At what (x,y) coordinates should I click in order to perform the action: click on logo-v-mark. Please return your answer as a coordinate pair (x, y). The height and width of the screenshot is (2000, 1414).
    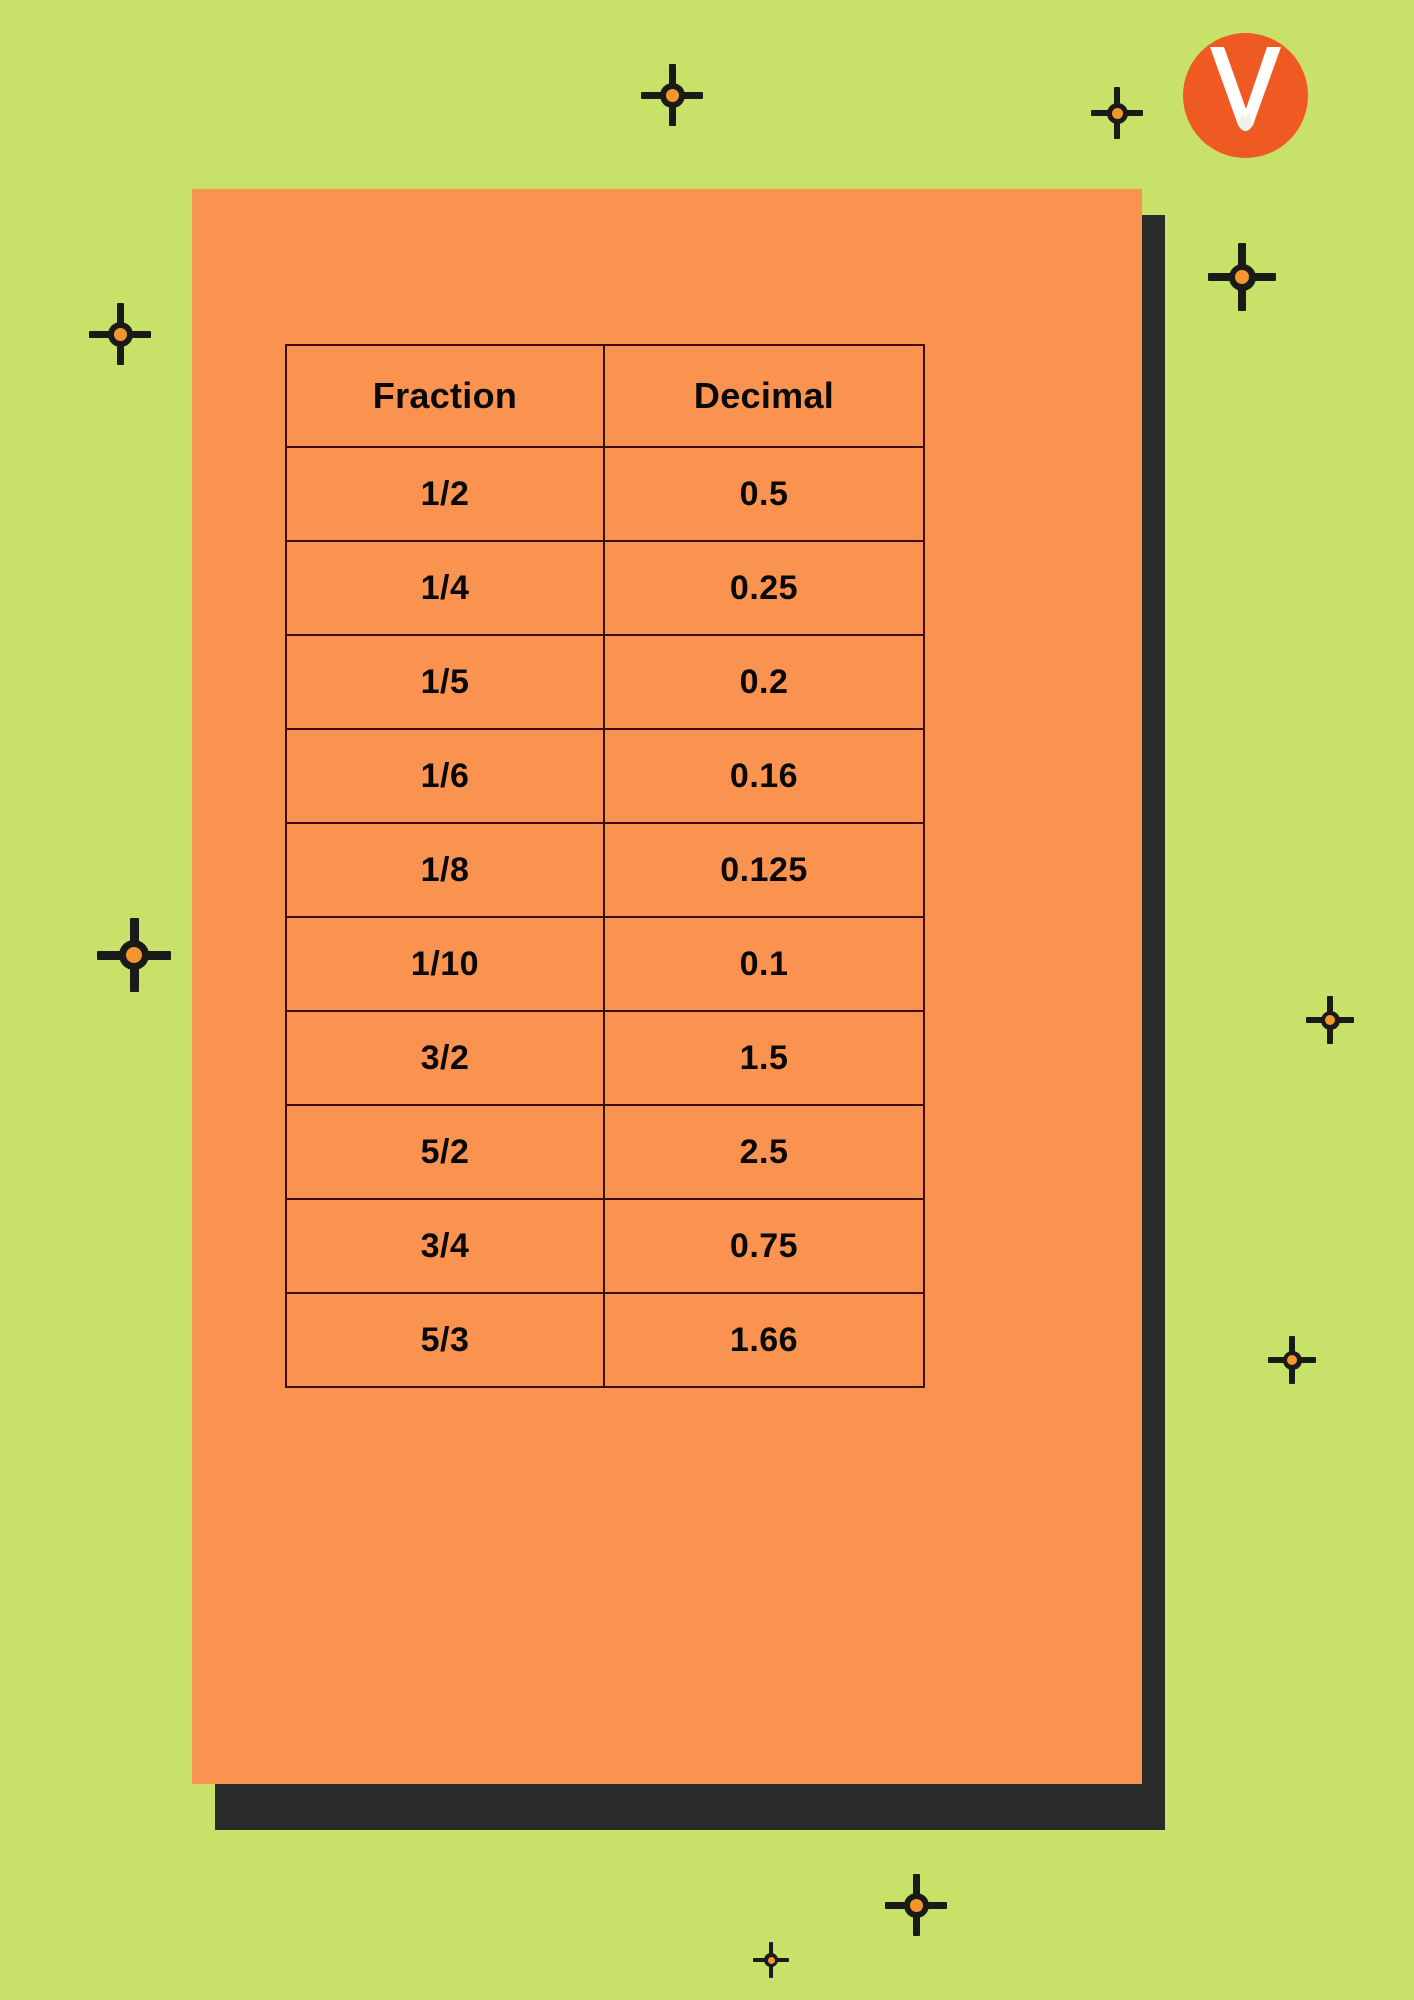
    Looking at the image, I should click on (1245, 89).